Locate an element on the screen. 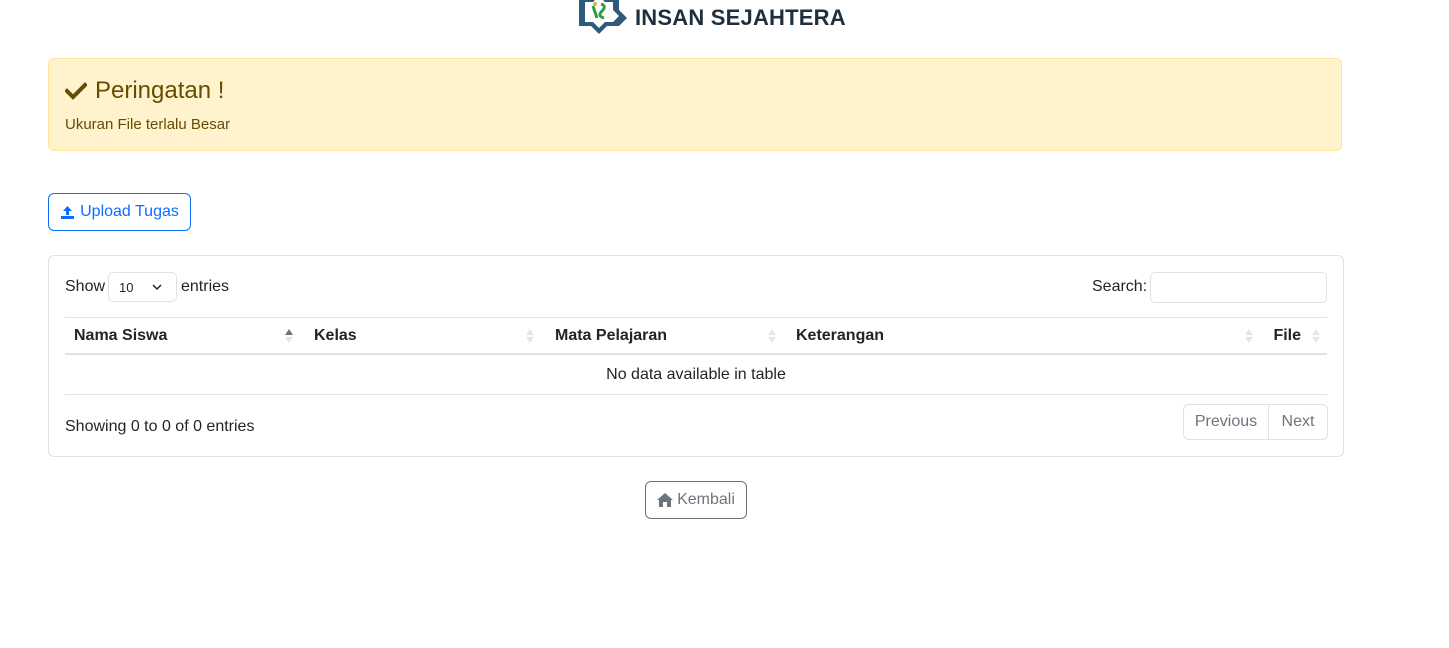 The image size is (1449, 648). kembali-button-label: Kembali is located at coordinates (706, 499).